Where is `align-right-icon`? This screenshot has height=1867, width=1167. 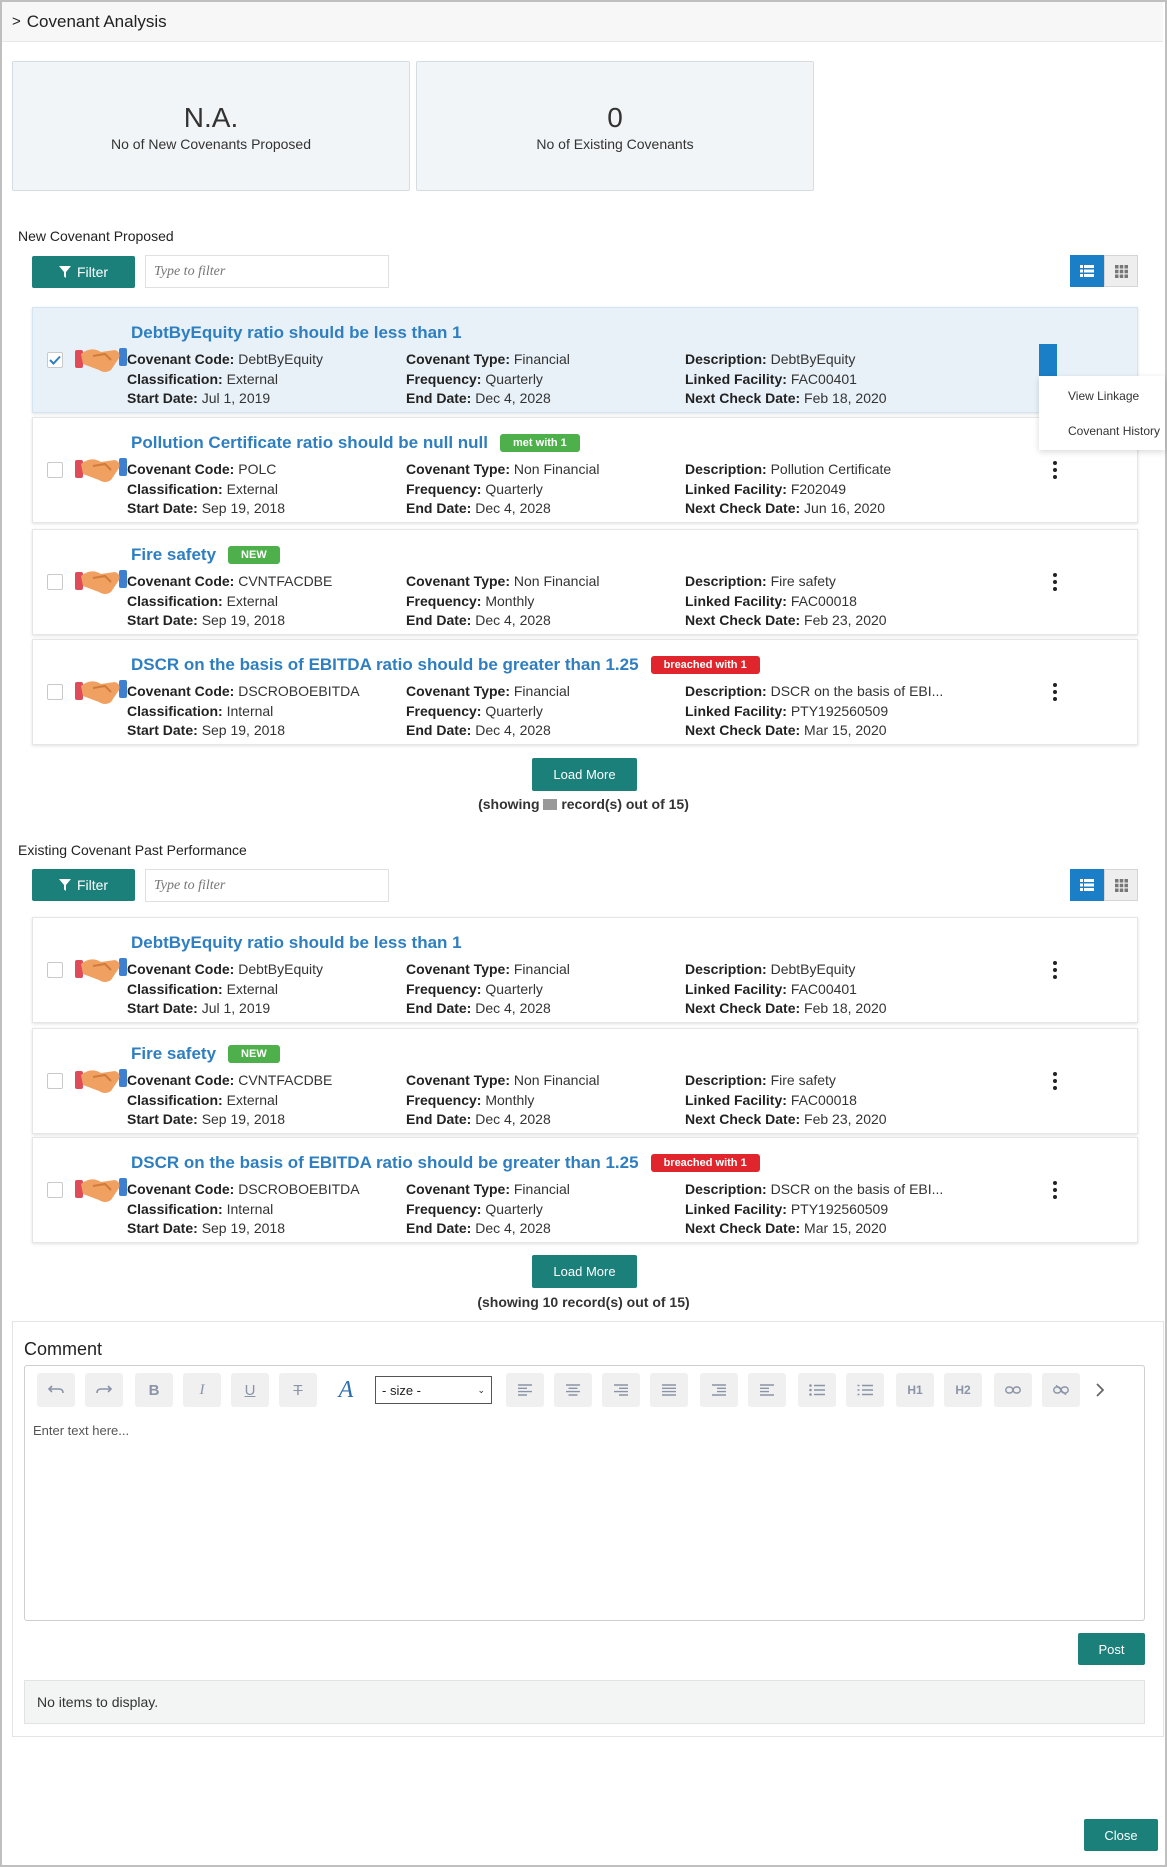
align-right-icon is located at coordinates (621, 1390).